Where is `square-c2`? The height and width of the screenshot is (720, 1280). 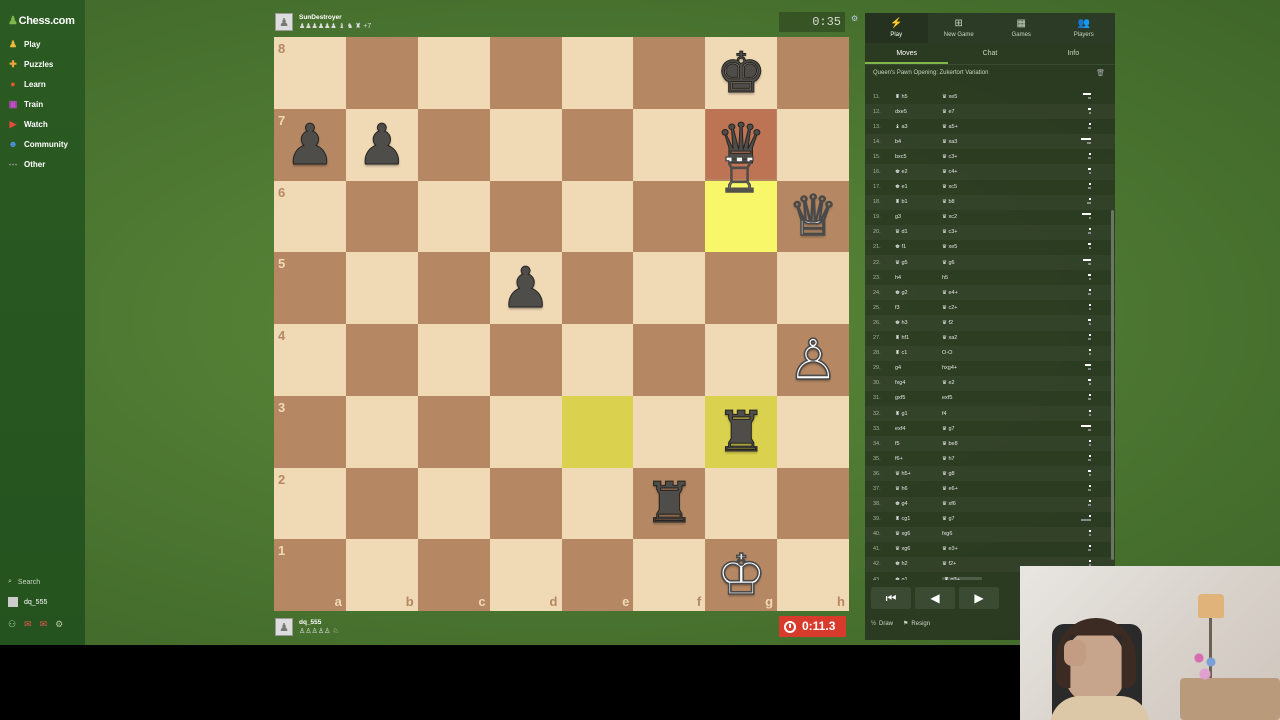 square-c2 is located at coordinates (453, 503).